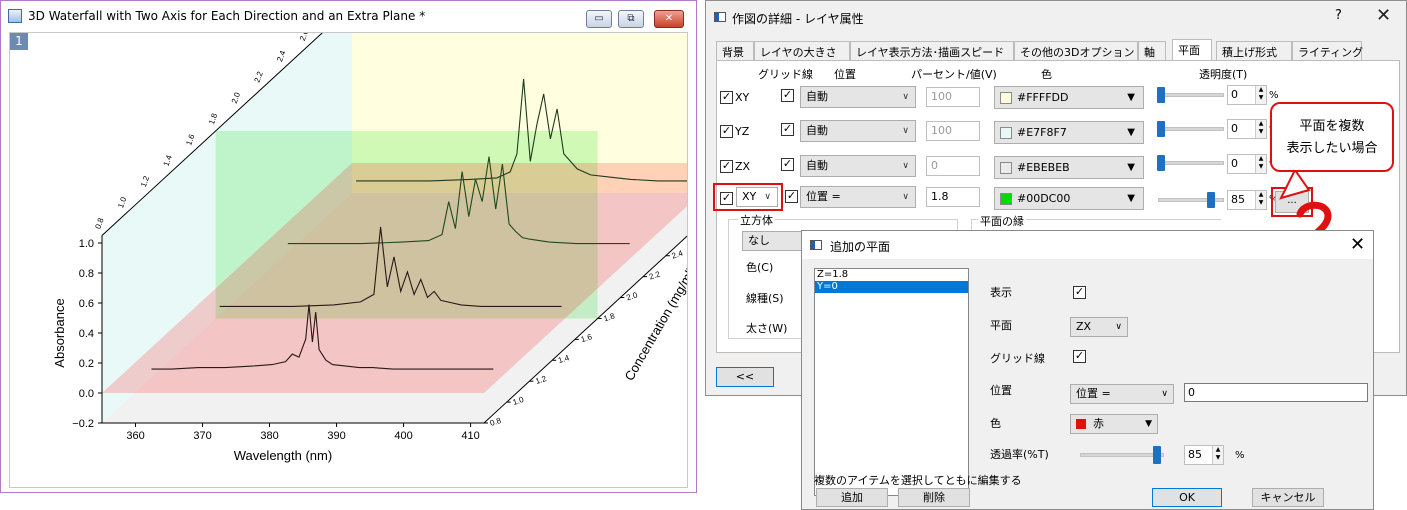 The height and width of the screenshot is (510, 1407). What do you see at coordinates (1019, 454) in the screenshot?
I see `transparency-label: 透過率(%T)` at bounding box center [1019, 454].